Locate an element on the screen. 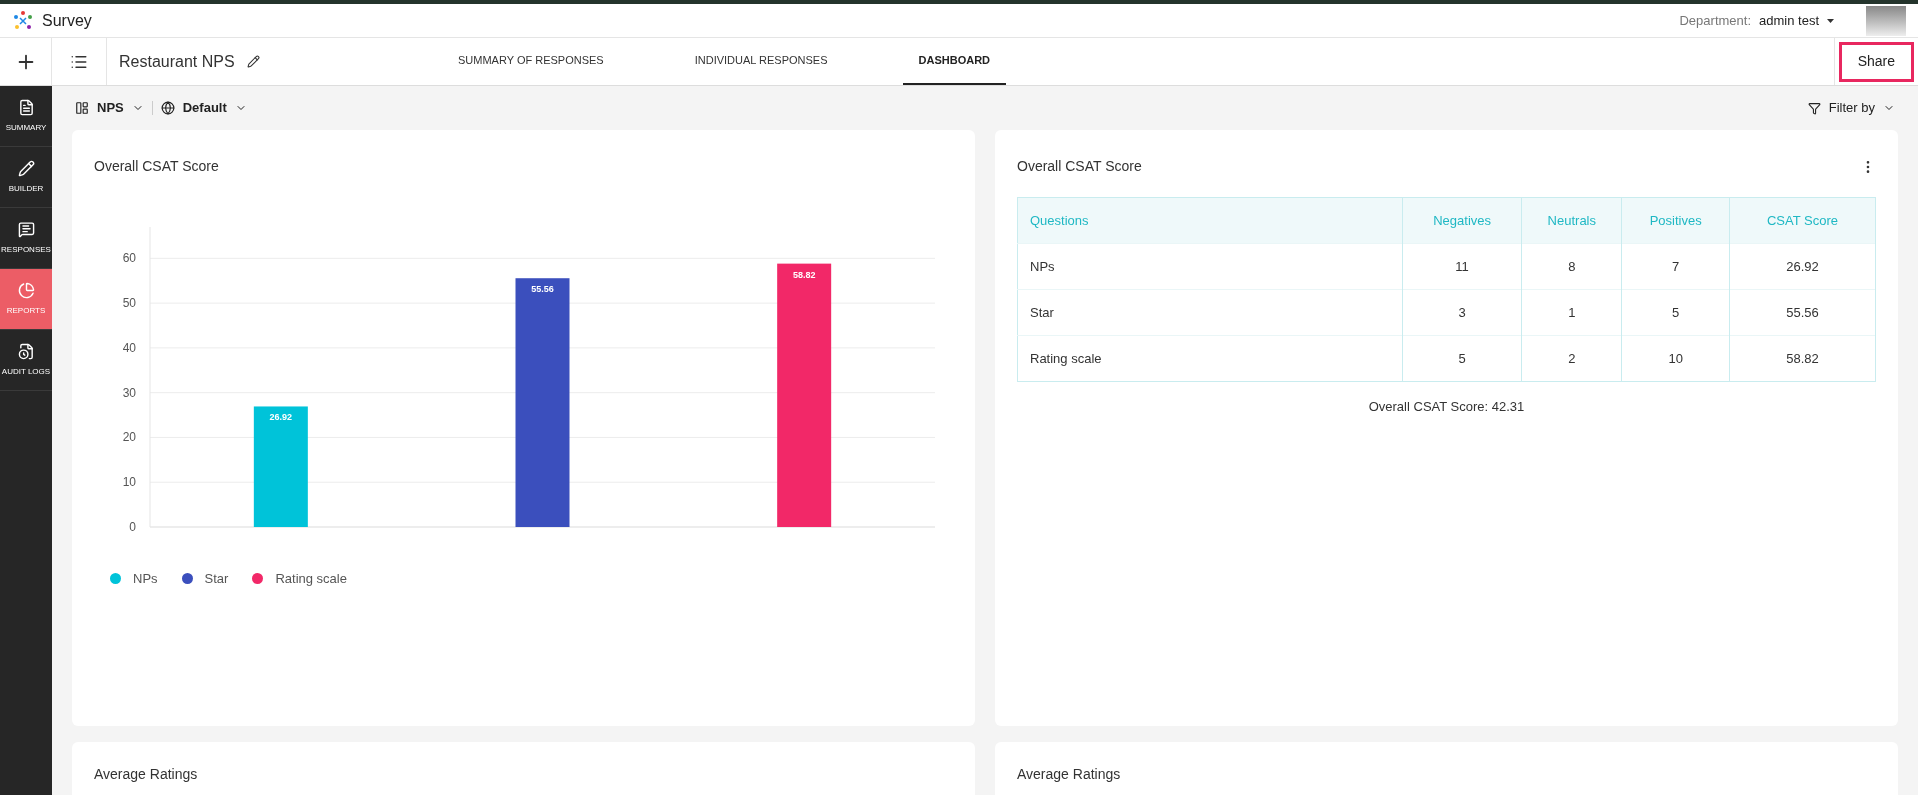 The height and width of the screenshot is (795, 1918). legend-label: Rating scale is located at coordinates (311, 579).